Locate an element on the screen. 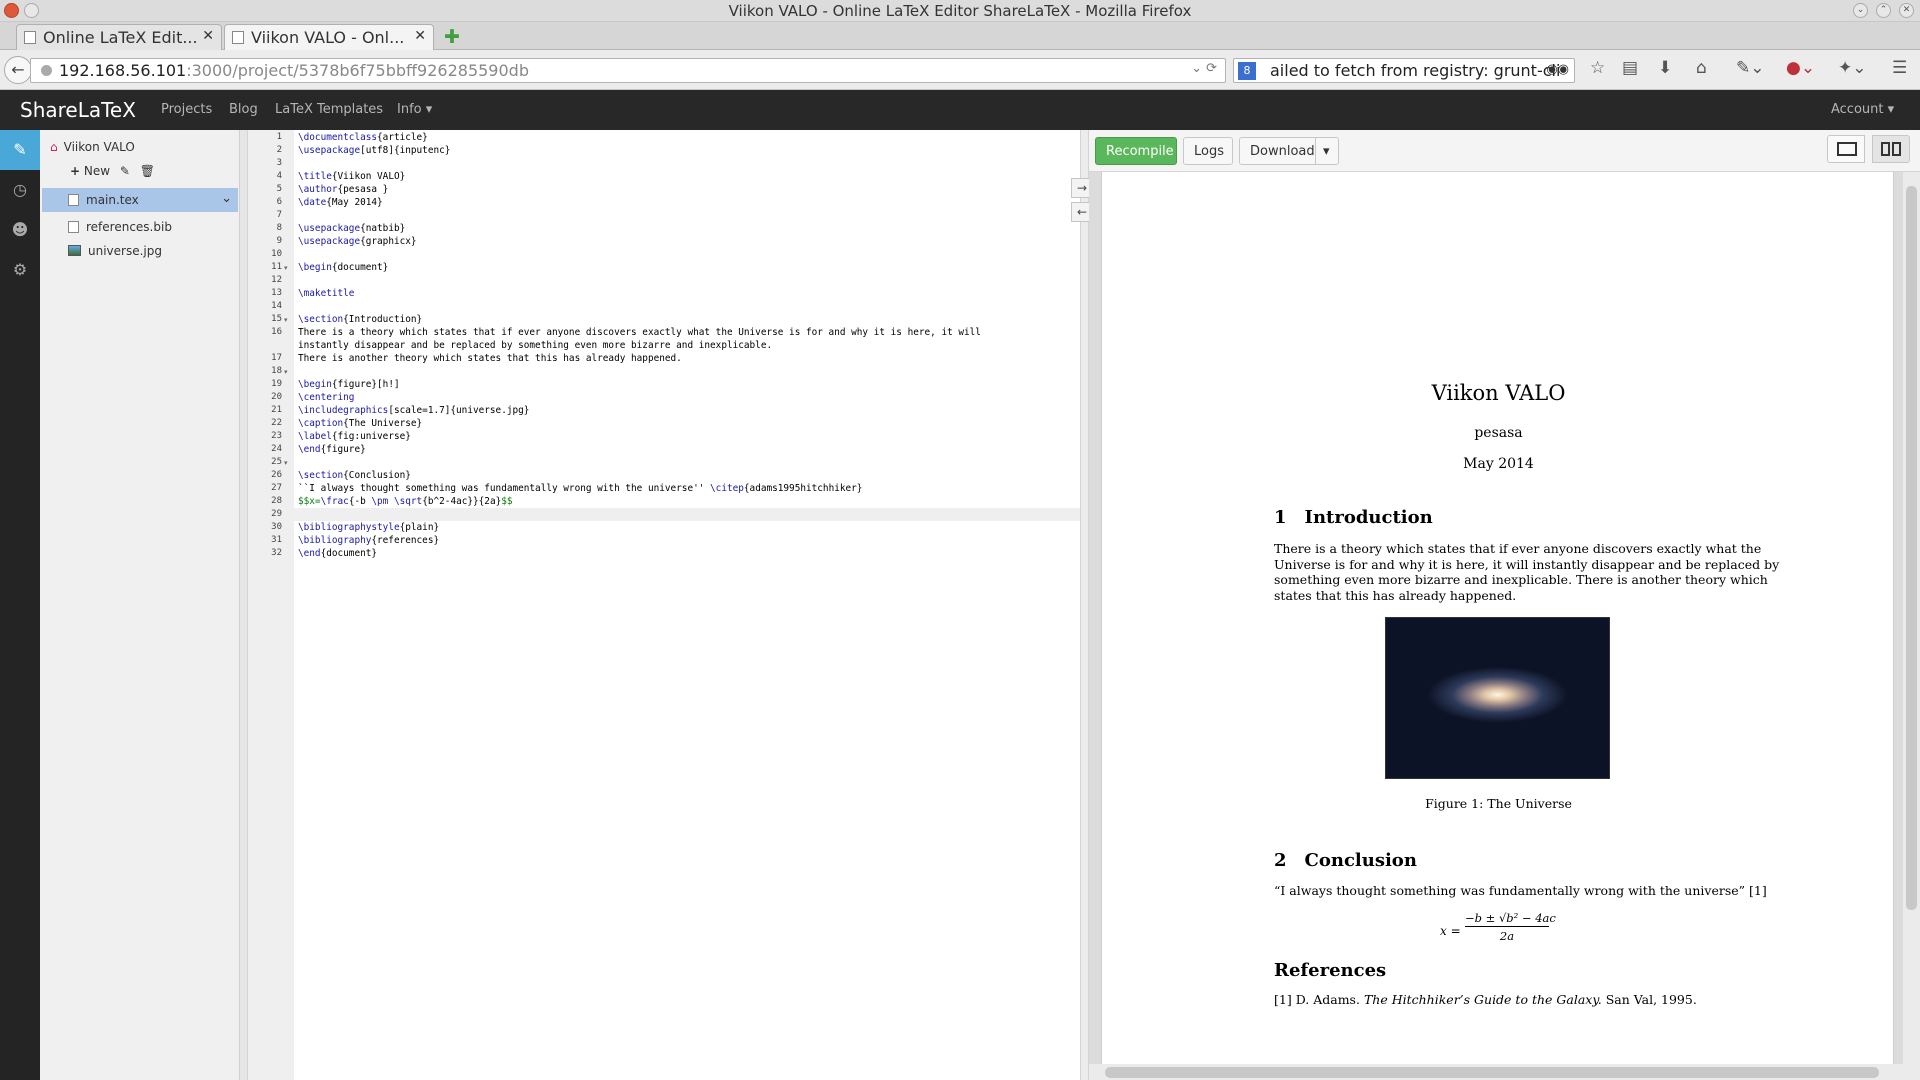 This screenshot has height=1080, width=1920. line-number: 7 is located at coordinates (279, 215).